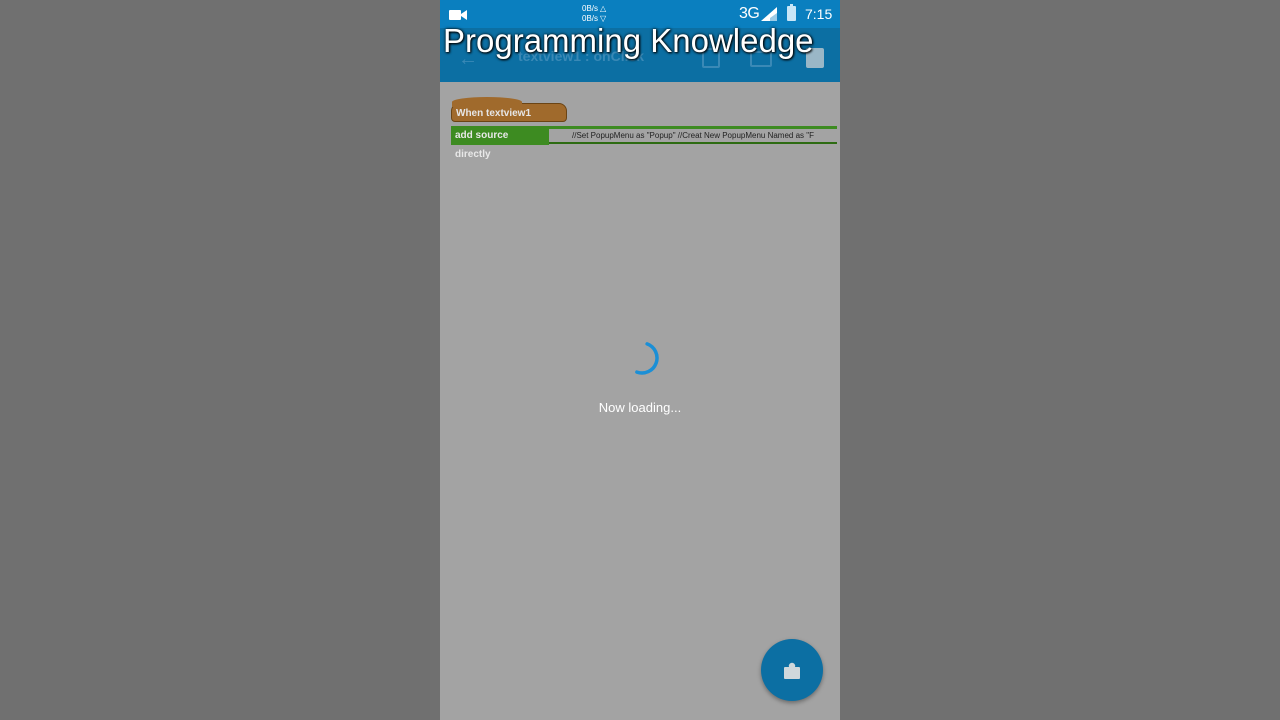  Describe the element at coordinates (590, 8) in the screenshot. I see `net-up-speed: 0B/s` at that location.